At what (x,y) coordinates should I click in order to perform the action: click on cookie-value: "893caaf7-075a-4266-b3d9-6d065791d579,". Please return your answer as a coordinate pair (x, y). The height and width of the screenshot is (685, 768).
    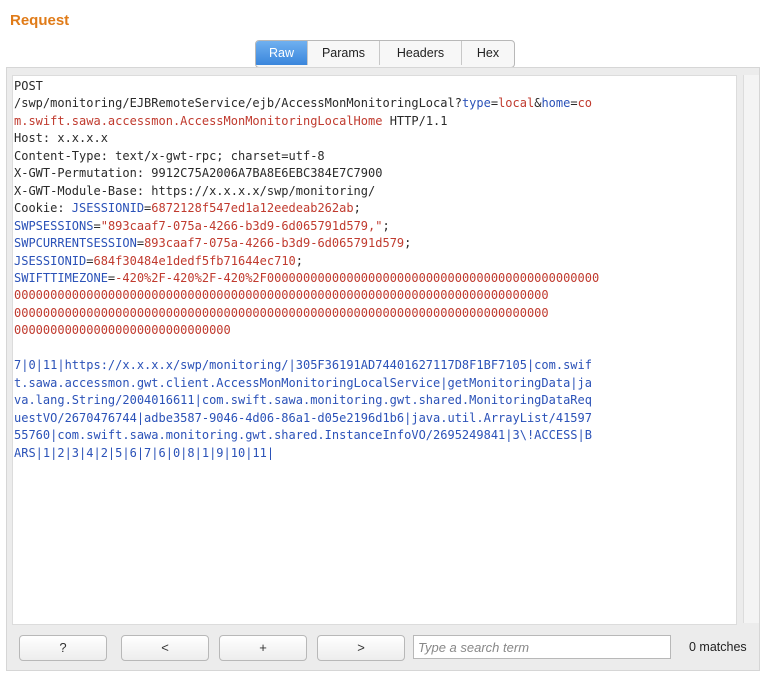
    Looking at the image, I should click on (241, 225).